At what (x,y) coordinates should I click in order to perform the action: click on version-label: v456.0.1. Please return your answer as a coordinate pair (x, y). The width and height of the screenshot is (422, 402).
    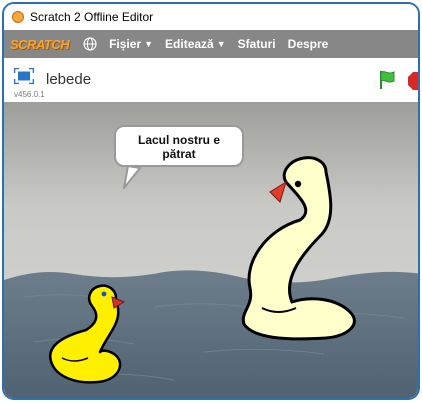
    Looking at the image, I should click on (29, 94).